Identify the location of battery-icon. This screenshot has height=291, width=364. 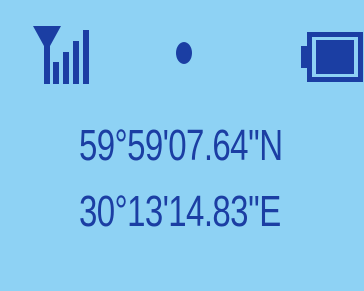
(332, 57).